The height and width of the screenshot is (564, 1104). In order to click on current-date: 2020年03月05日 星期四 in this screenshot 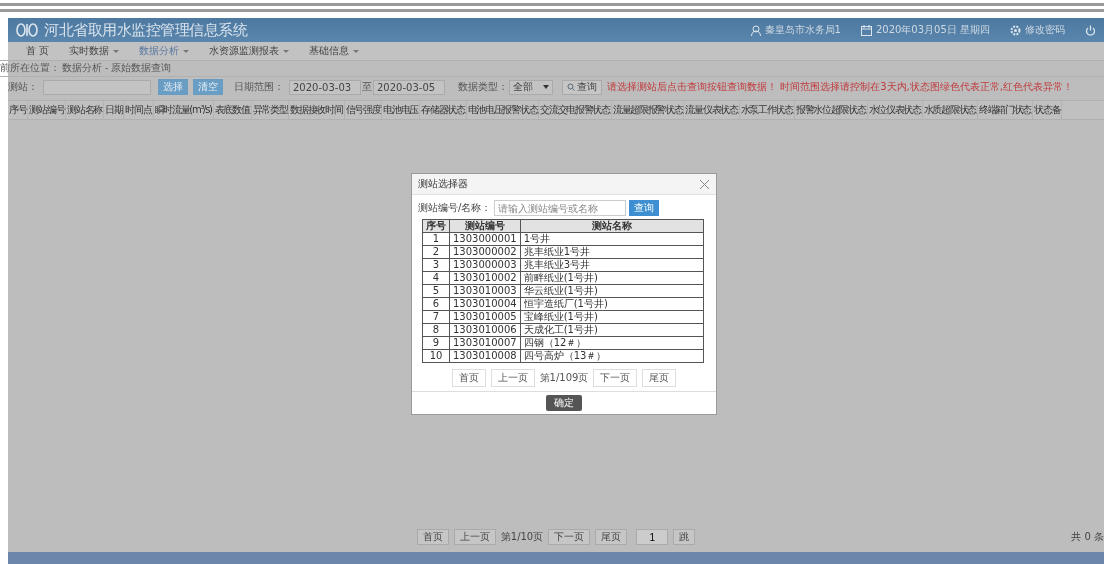, I will do `click(932, 30)`.